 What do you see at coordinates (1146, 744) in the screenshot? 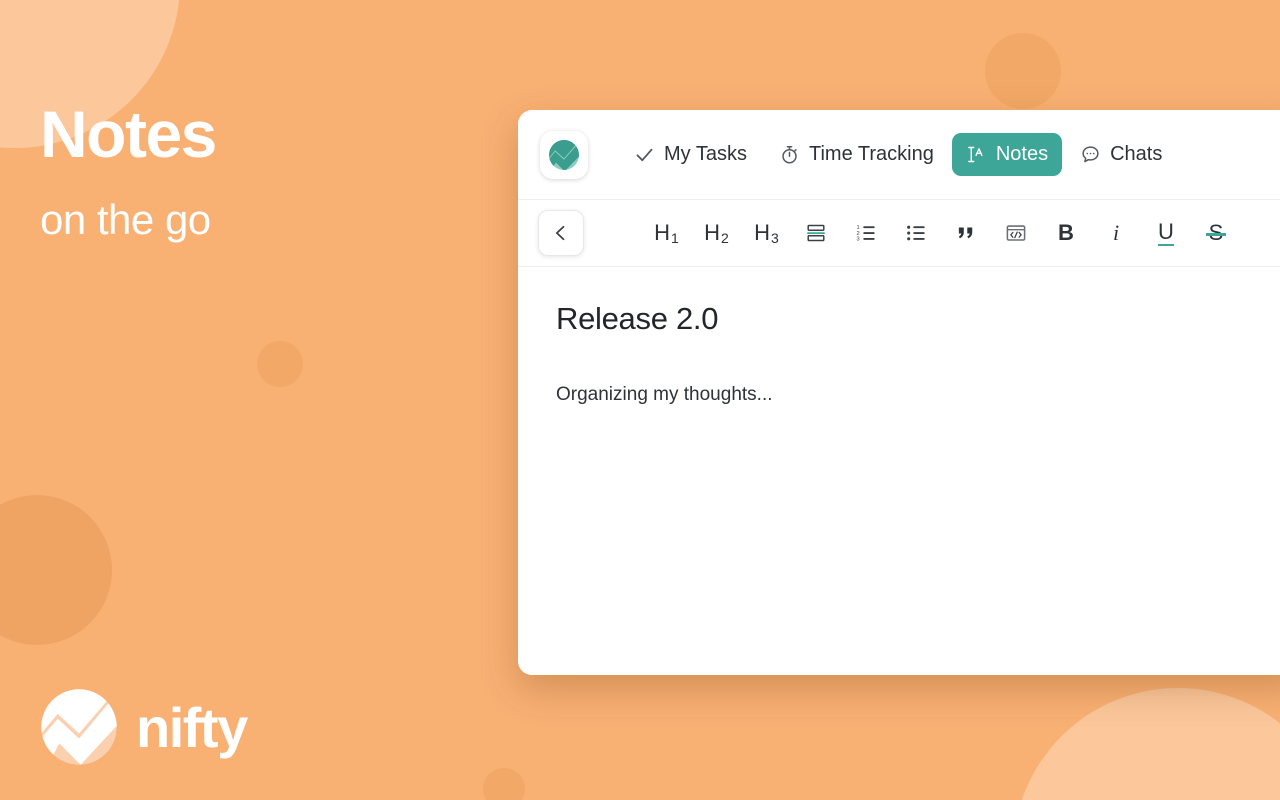
I see `decorative-circle-bottom-right` at bounding box center [1146, 744].